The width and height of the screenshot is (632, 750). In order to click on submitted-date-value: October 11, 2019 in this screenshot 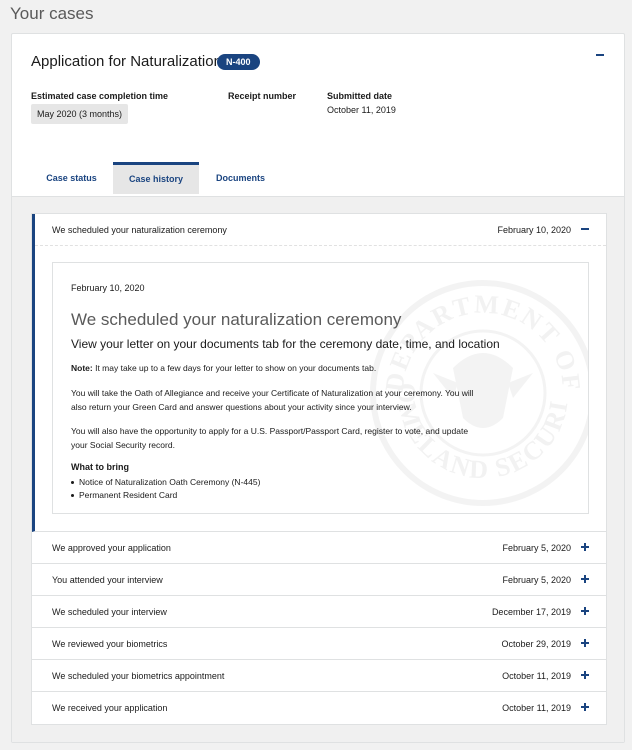, I will do `click(361, 110)`.